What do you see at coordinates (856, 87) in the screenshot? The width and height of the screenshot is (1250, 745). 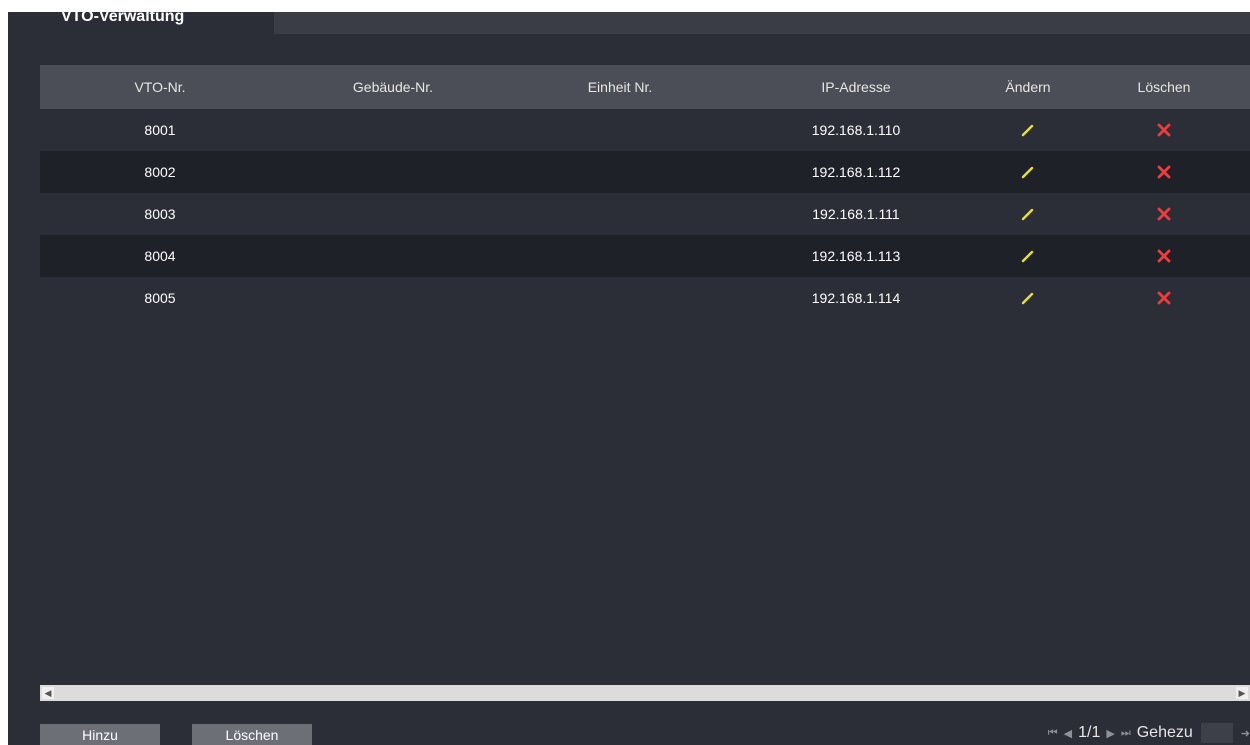 I see `col-header-ip-adresse: IP-Adresse` at bounding box center [856, 87].